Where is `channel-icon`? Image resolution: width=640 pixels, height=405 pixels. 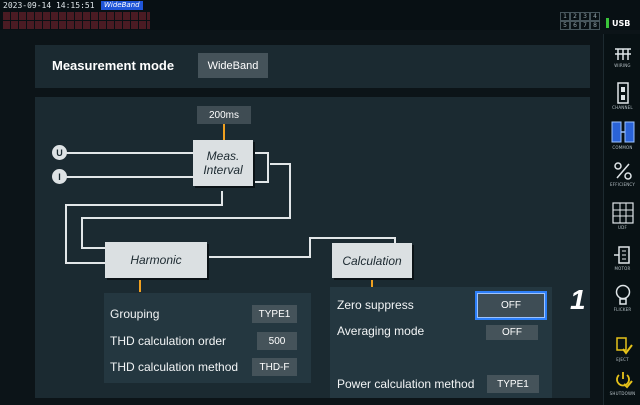
channel-icon is located at coordinates (622, 93).